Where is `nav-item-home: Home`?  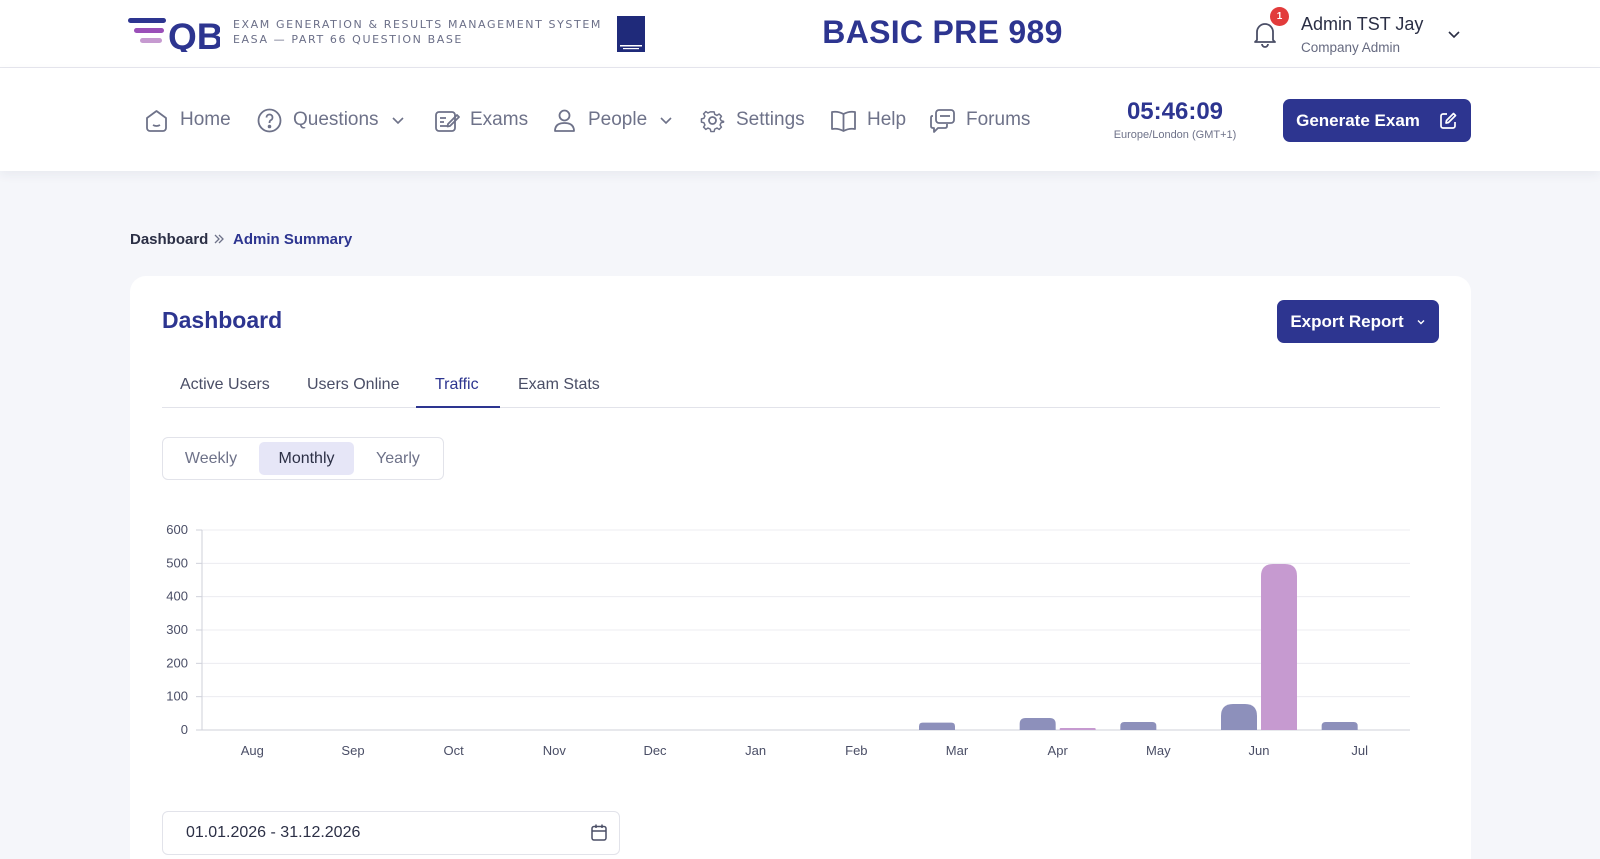 nav-item-home: Home is located at coordinates (187, 120).